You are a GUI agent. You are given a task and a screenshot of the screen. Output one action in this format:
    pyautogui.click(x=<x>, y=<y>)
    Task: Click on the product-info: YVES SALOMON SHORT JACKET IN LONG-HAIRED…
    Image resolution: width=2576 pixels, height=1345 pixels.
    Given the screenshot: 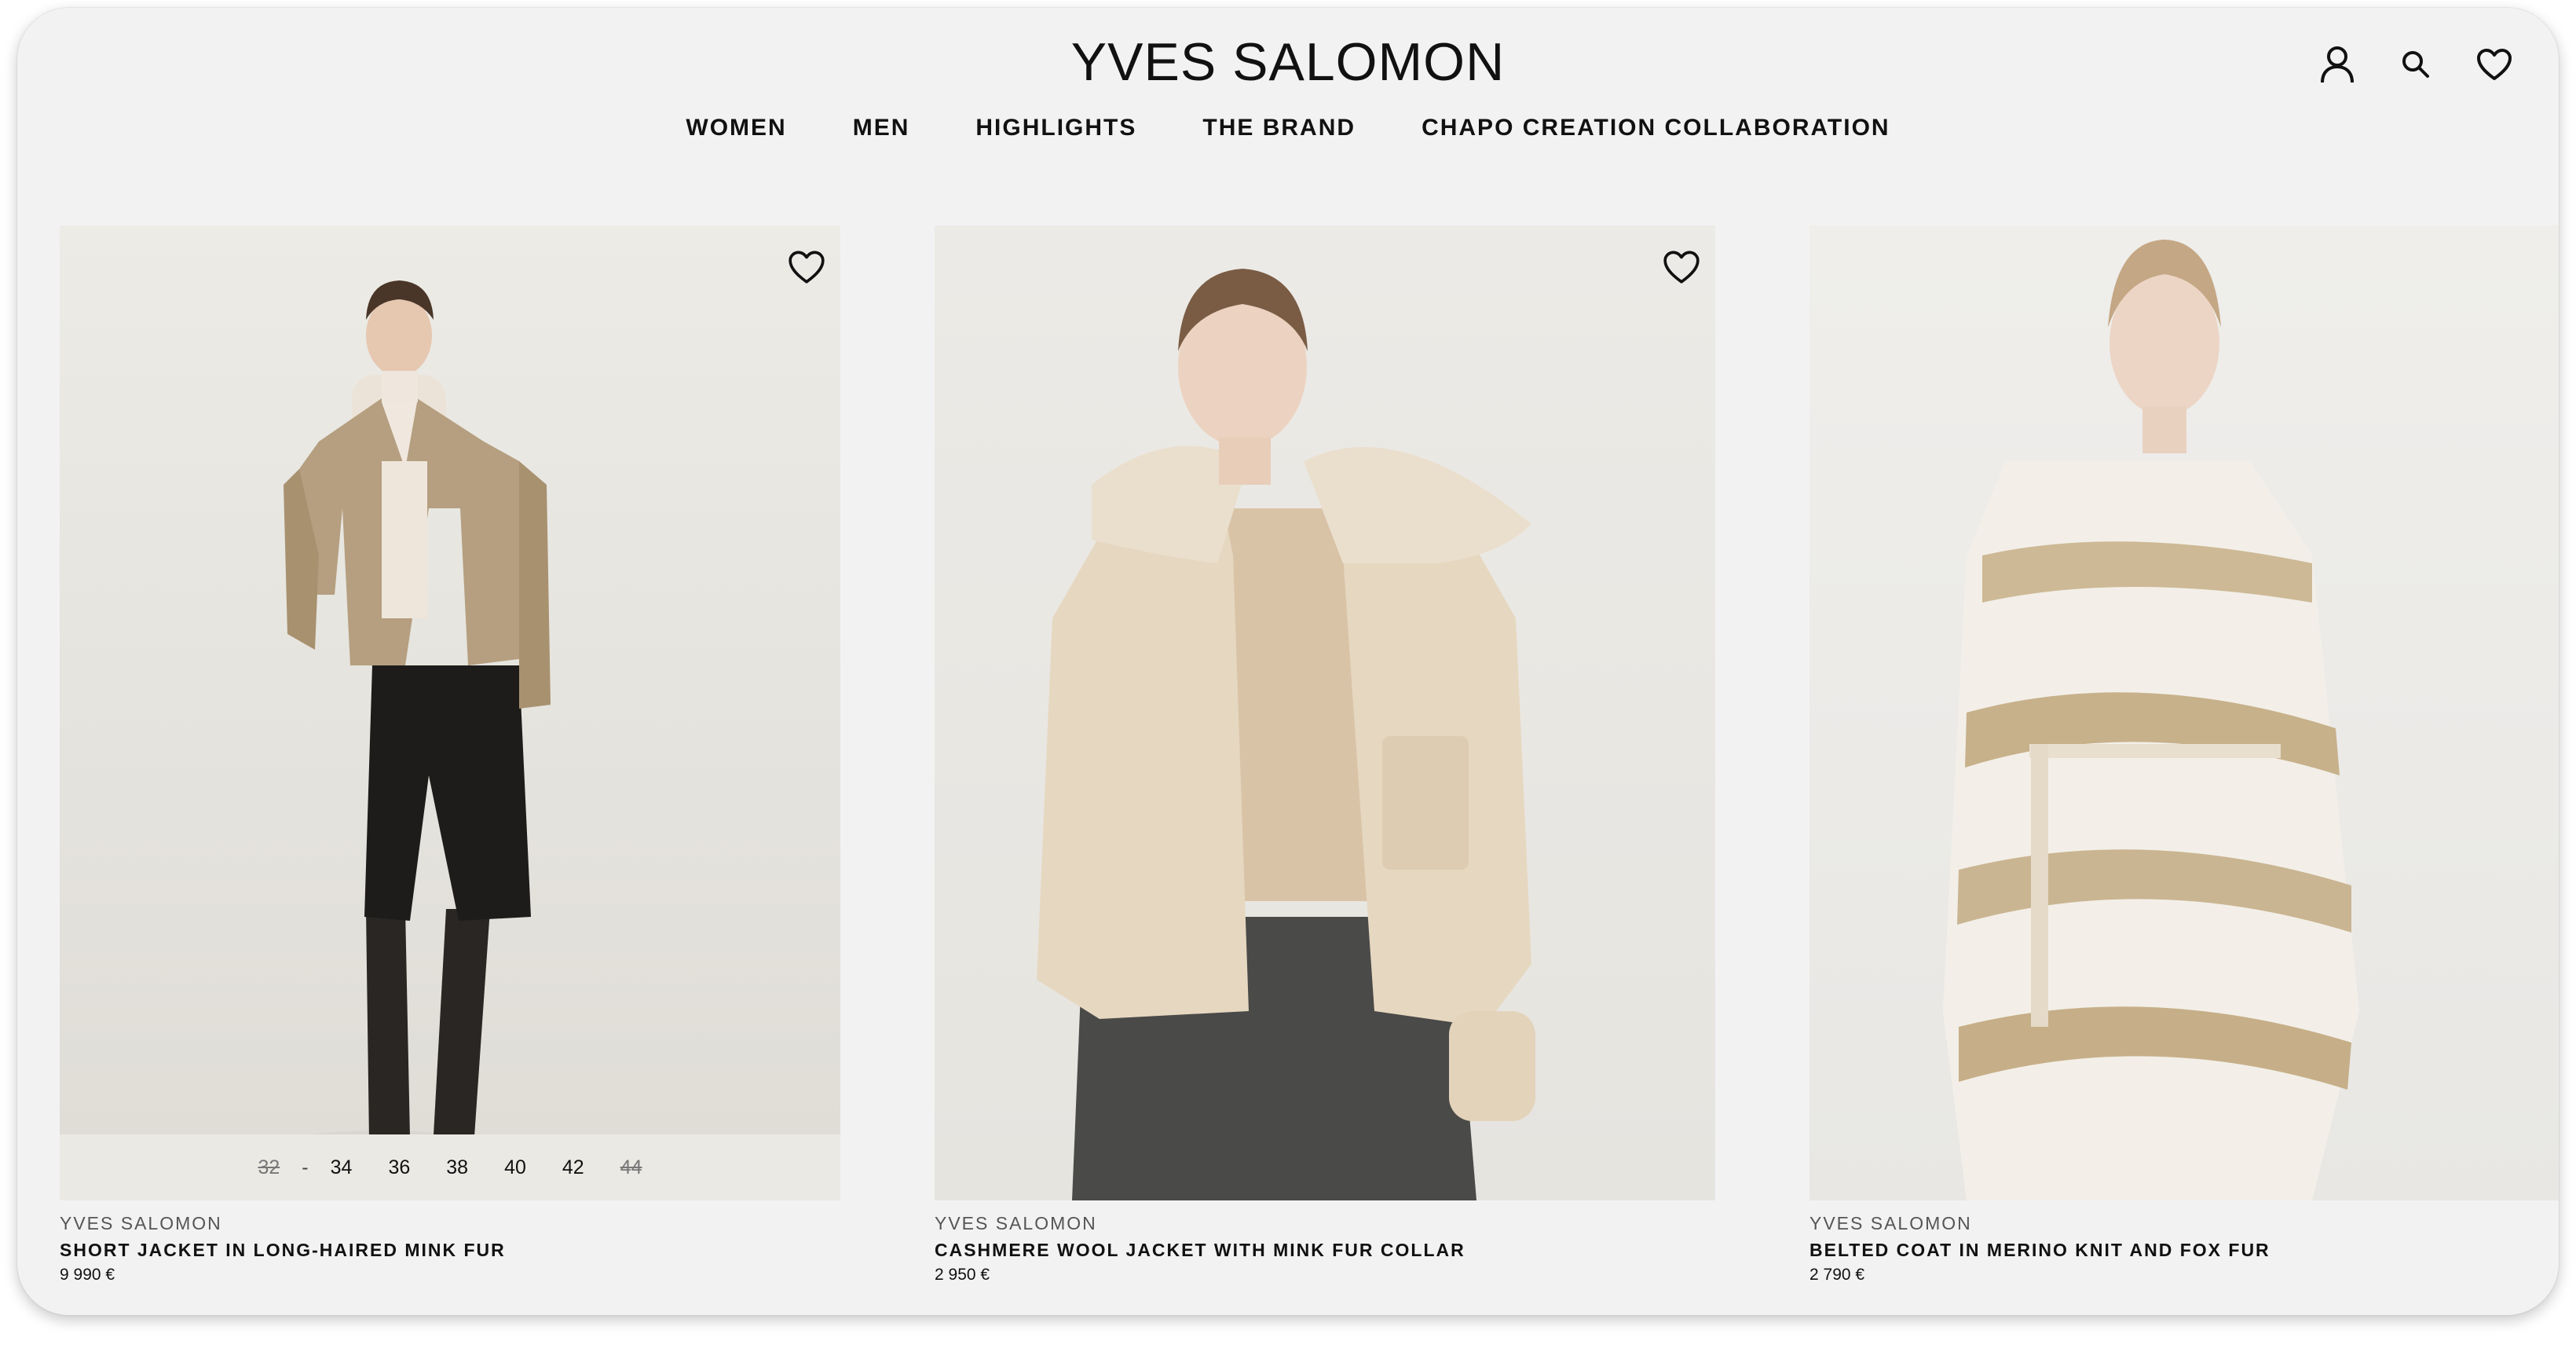 What is the action you would take?
    pyautogui.click(x=450, y=1248)
    